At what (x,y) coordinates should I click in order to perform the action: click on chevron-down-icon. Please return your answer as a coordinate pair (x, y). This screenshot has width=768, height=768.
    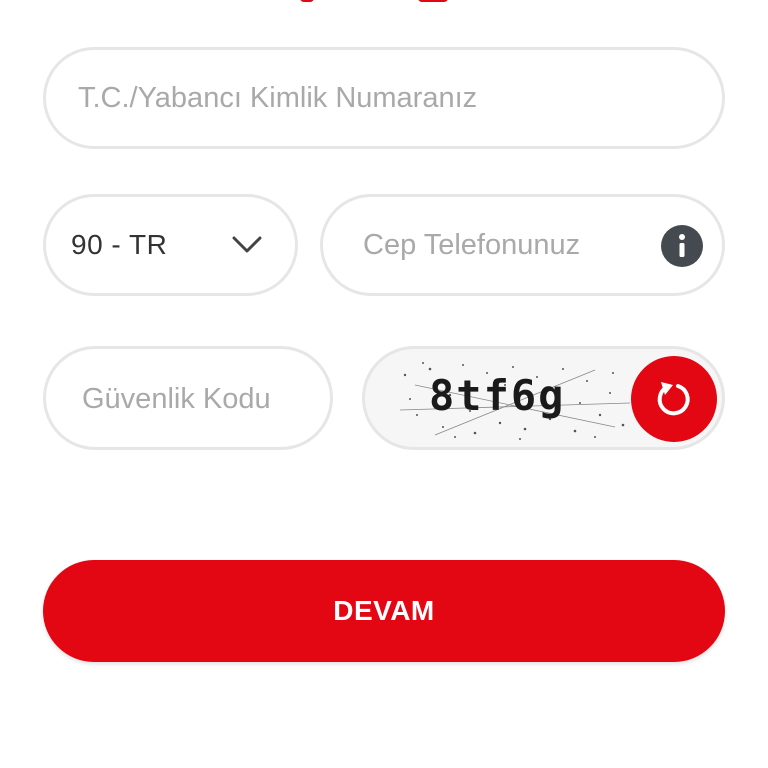
    Looking at the image, I should click on (247, 244).